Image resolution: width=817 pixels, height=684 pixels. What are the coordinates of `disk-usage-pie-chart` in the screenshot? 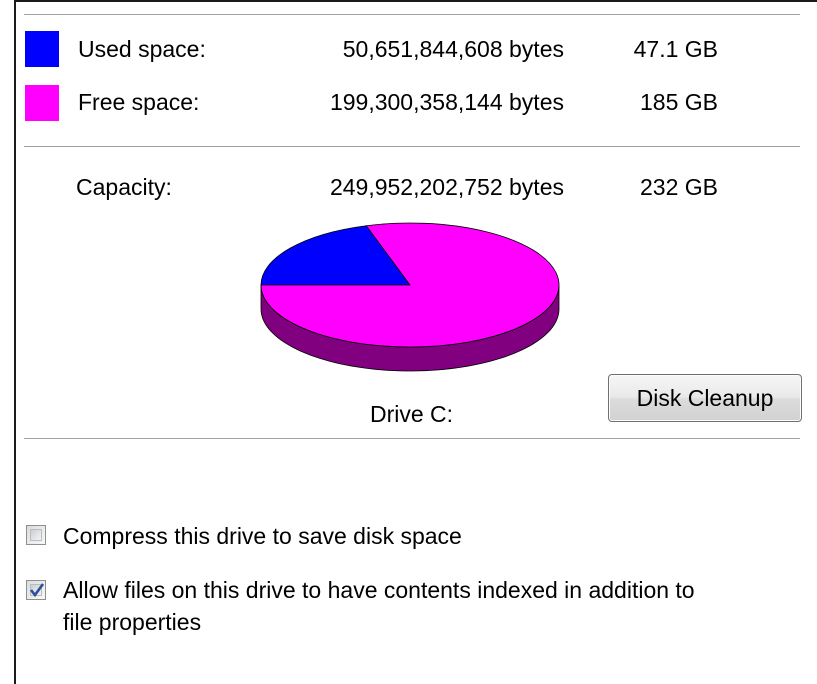 It's located at (410, 297).